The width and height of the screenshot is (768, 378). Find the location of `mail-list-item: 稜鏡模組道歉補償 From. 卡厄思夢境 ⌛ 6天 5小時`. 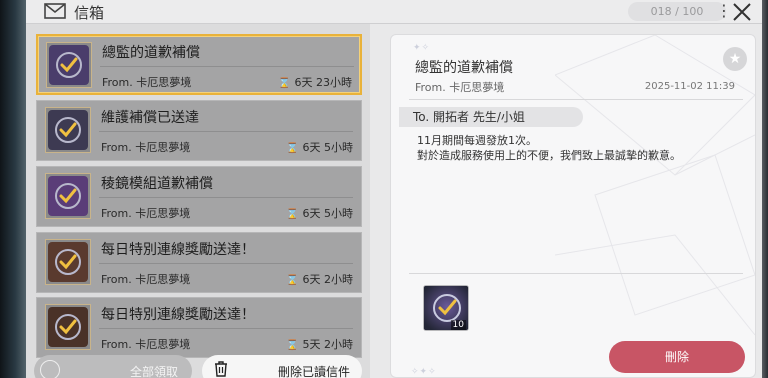

mail-list-item: 稜鏡模組道歉補償 From. 卡厄思夢境 ⌛ 6天 5小時 is located at coordinates (199, 196).